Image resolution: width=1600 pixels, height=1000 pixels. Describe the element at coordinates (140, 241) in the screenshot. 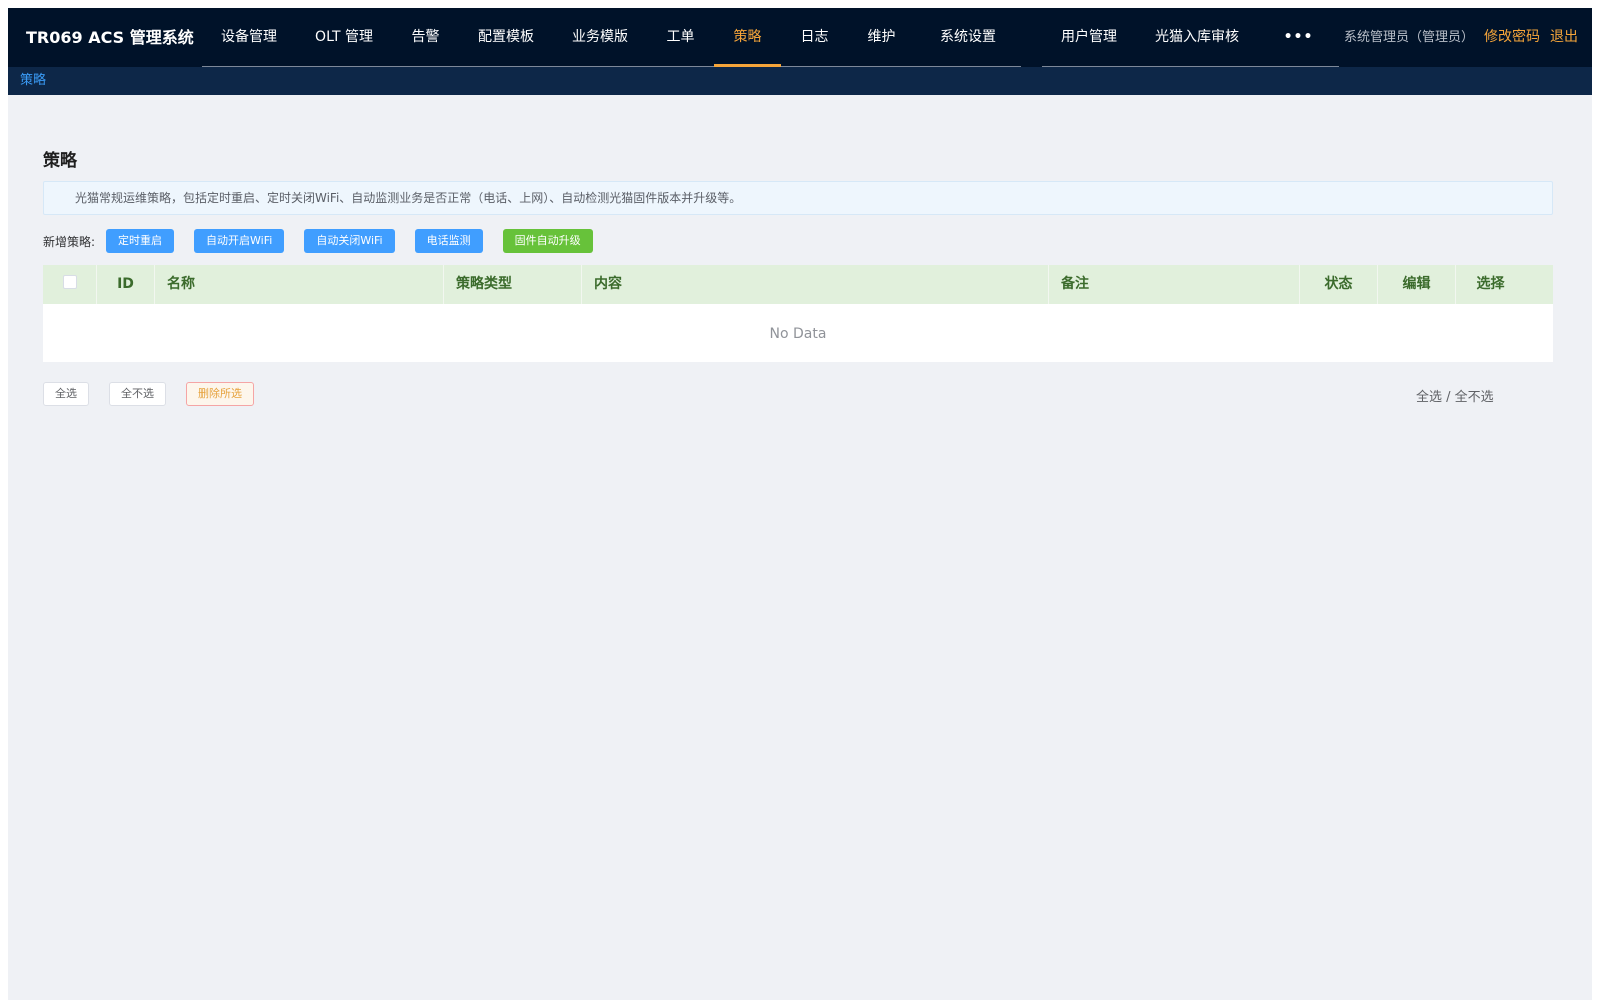

I see `add-scheduled-reboot-button: 定时重启` at that location.